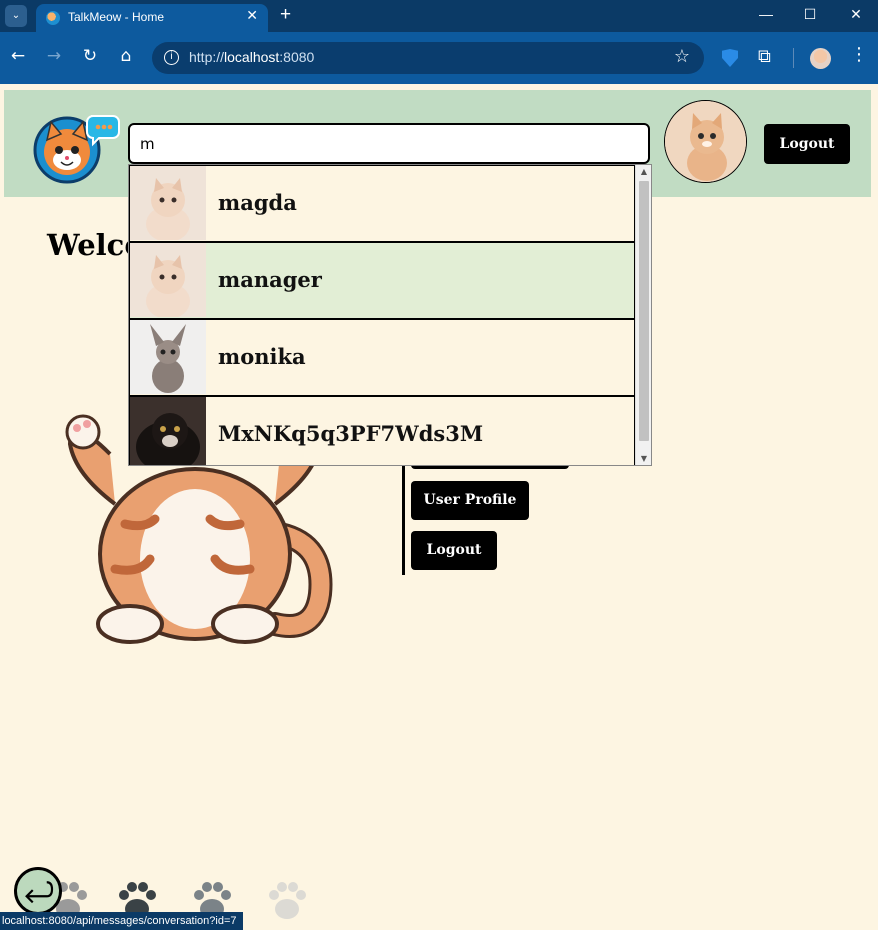 The width and height of the screenshot is (878, 930). What do you see at coordinates (76, 145) in the screenshot?
I see `talkmeow-logo-icon` at bounding box center [76, 145].